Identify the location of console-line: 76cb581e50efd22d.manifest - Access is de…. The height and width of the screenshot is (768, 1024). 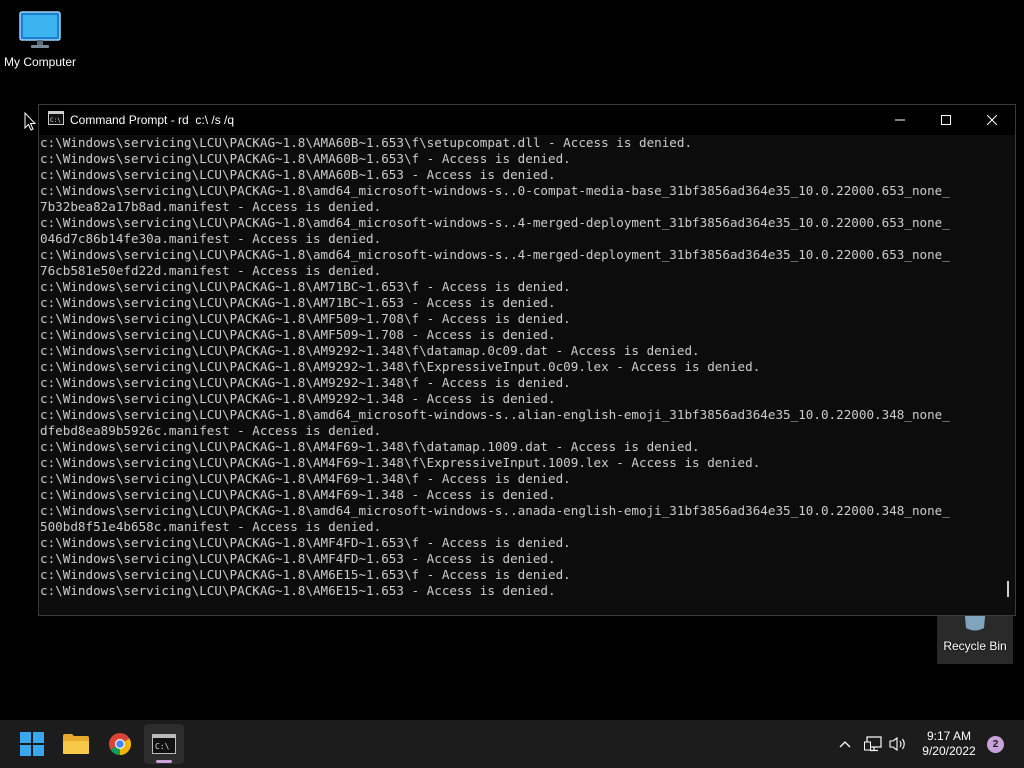
(211, 270).